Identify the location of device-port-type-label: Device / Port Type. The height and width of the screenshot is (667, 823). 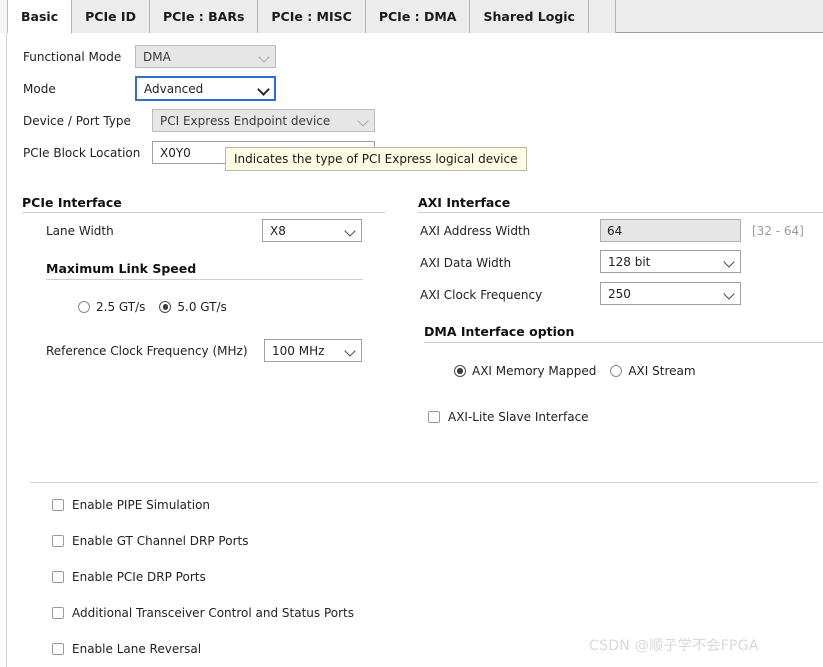
(77, 121).